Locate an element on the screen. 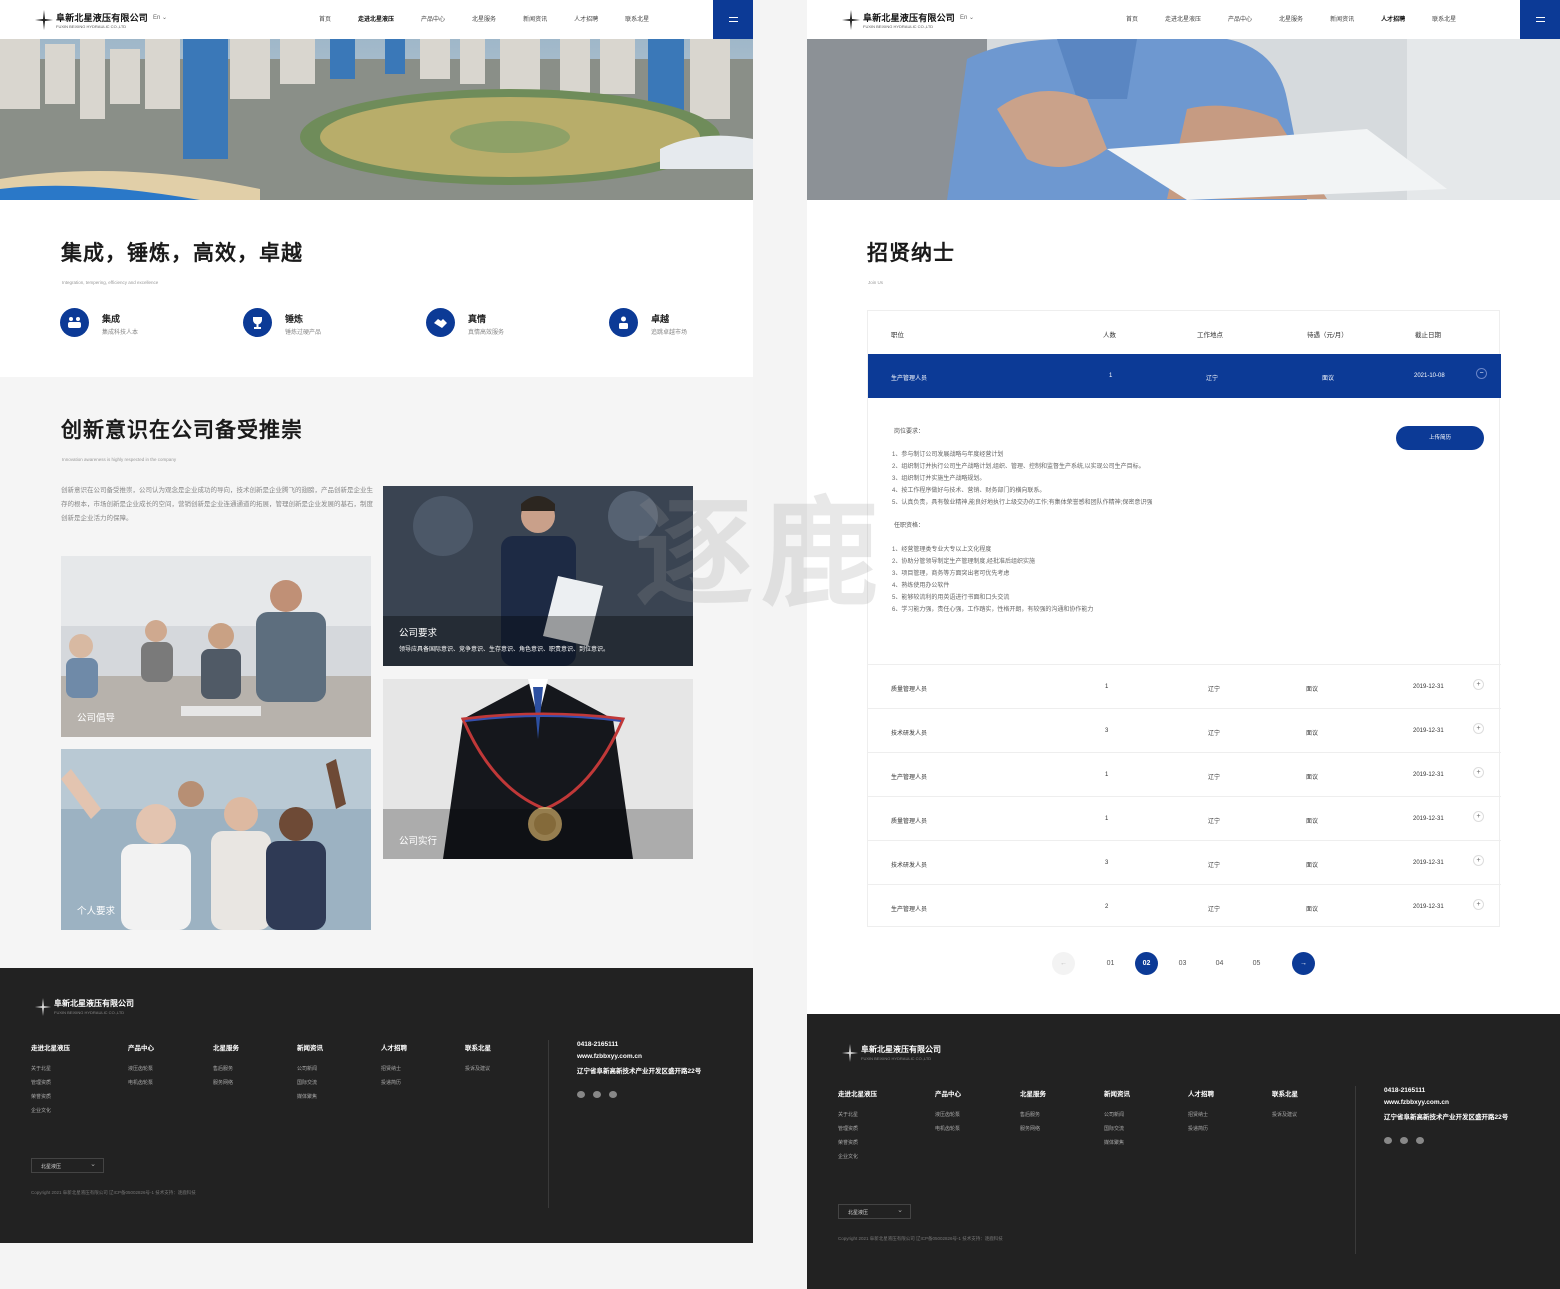 The image size is (1560, 1289). table-row: 生产管理人员 2 辽宁 面议 2019-12-31 + is located at coordinates (1184, 906).